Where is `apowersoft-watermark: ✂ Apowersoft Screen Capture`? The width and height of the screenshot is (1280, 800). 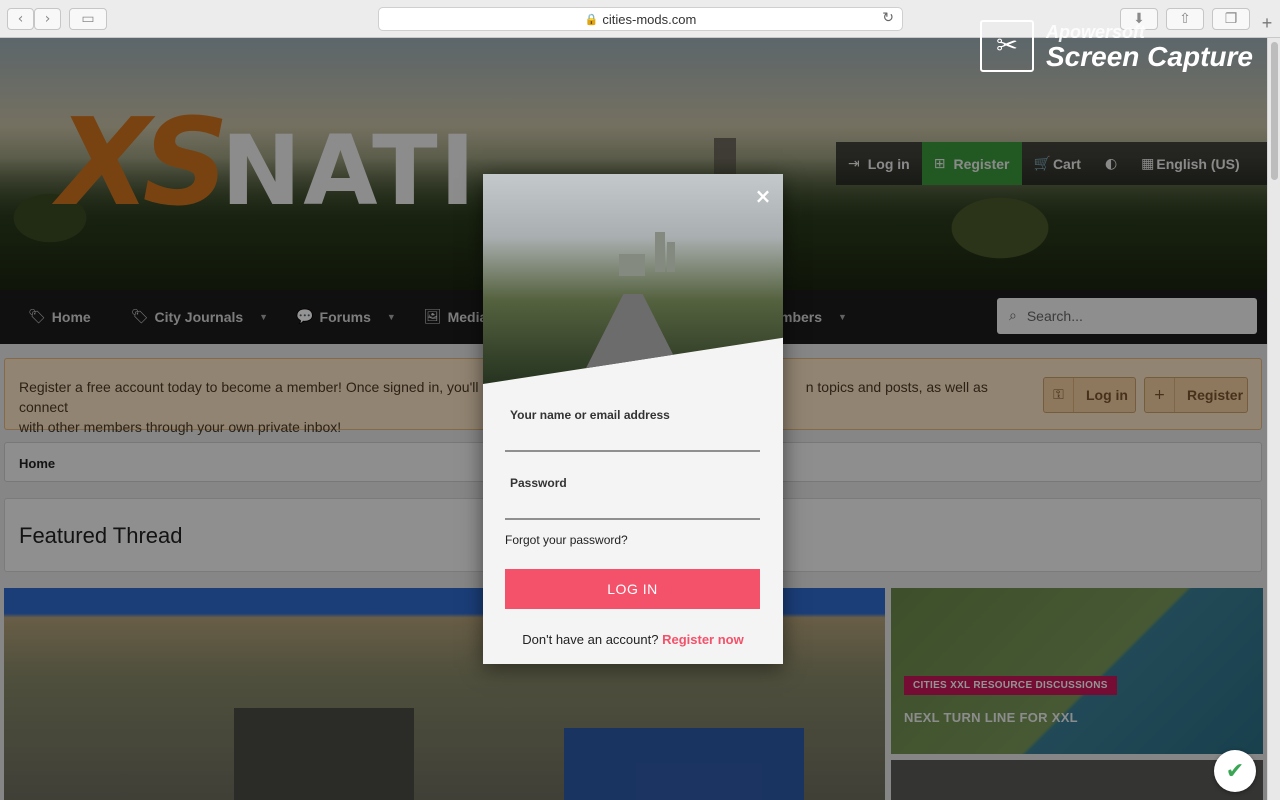 apowersoft-watermark: ✂ Apowersoft Screen Capture is located at coordinates (1125, 46).